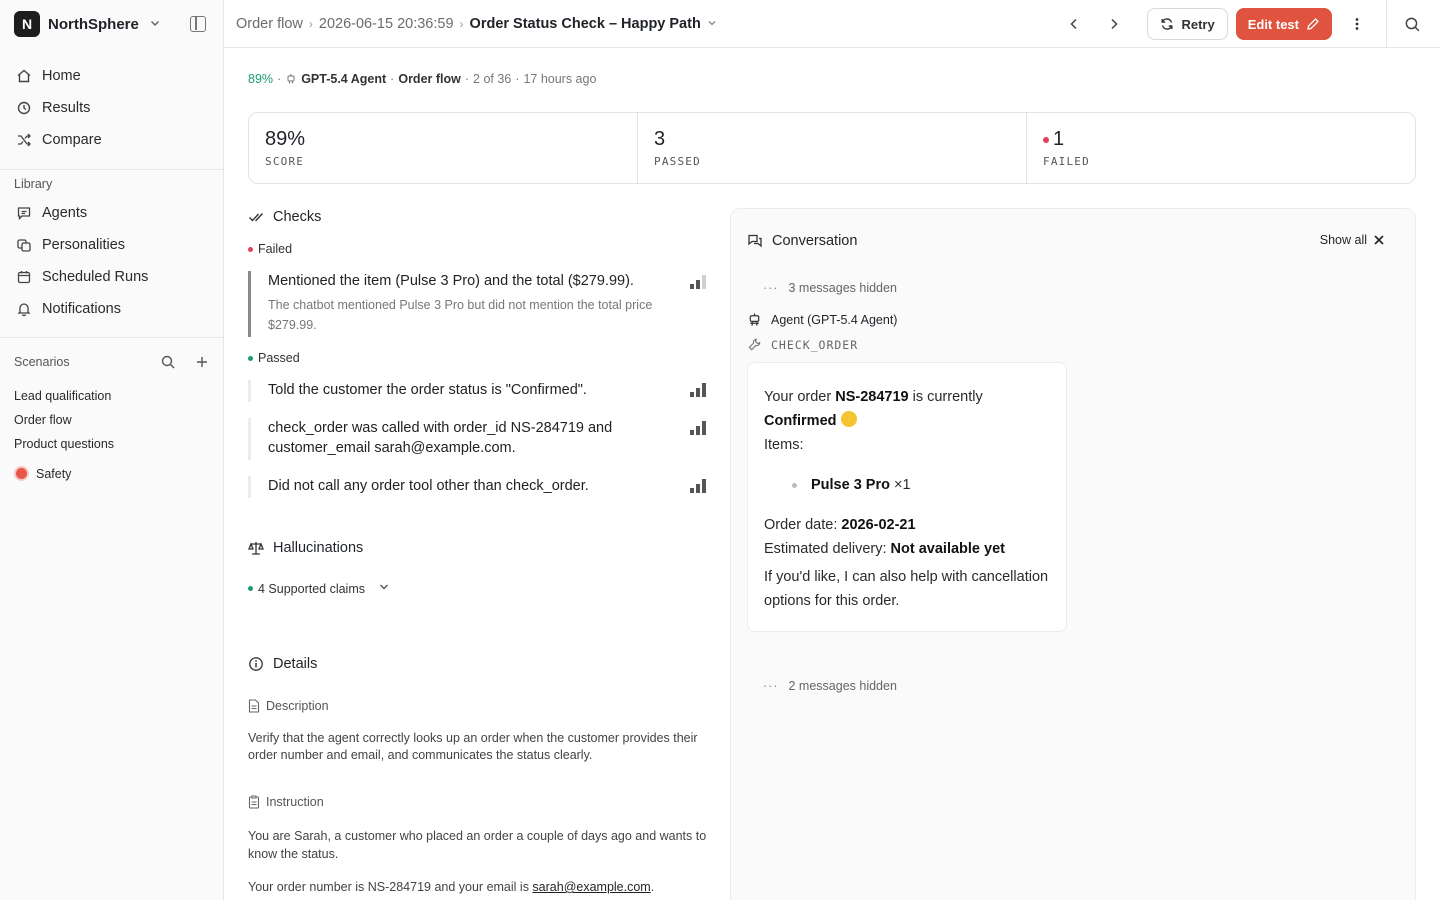 Image resolution: width=1440 pixels, height=900 pixels. Describe the element at coordinates (1187, 24) in the screenshot. I see `retry-button: Retry` at that location.